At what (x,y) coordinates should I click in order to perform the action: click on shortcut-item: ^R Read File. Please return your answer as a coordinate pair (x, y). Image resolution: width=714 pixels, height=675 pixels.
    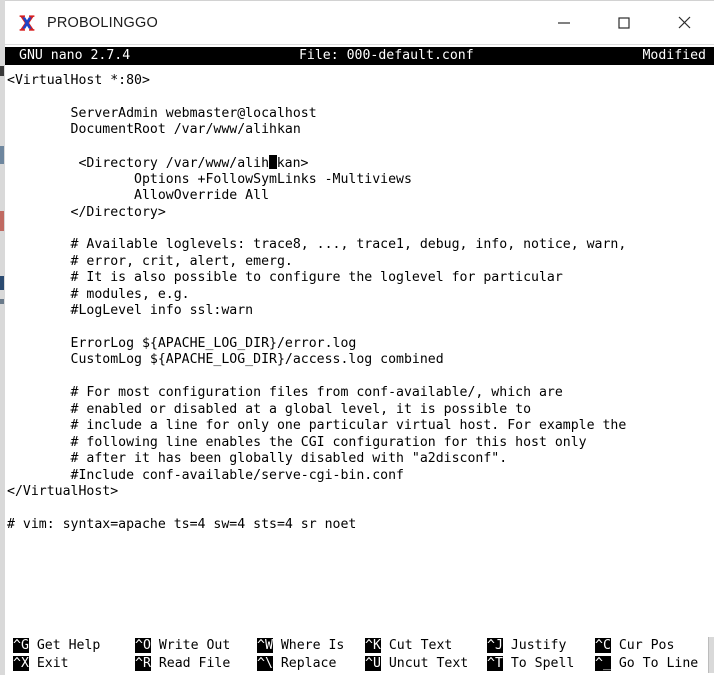
    Looking at the image, I should click on (182, 664).